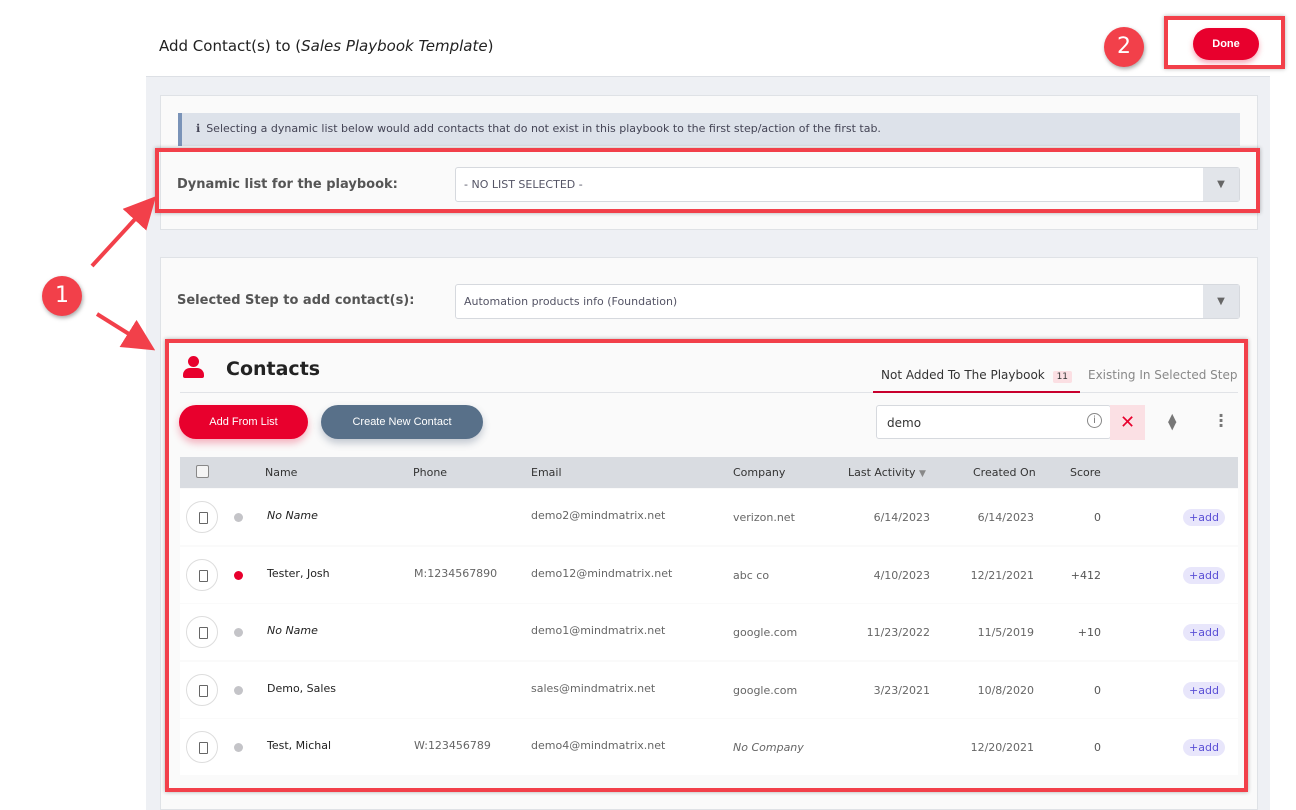  I want to click on arrow-to-contacts, so click(125, 331).